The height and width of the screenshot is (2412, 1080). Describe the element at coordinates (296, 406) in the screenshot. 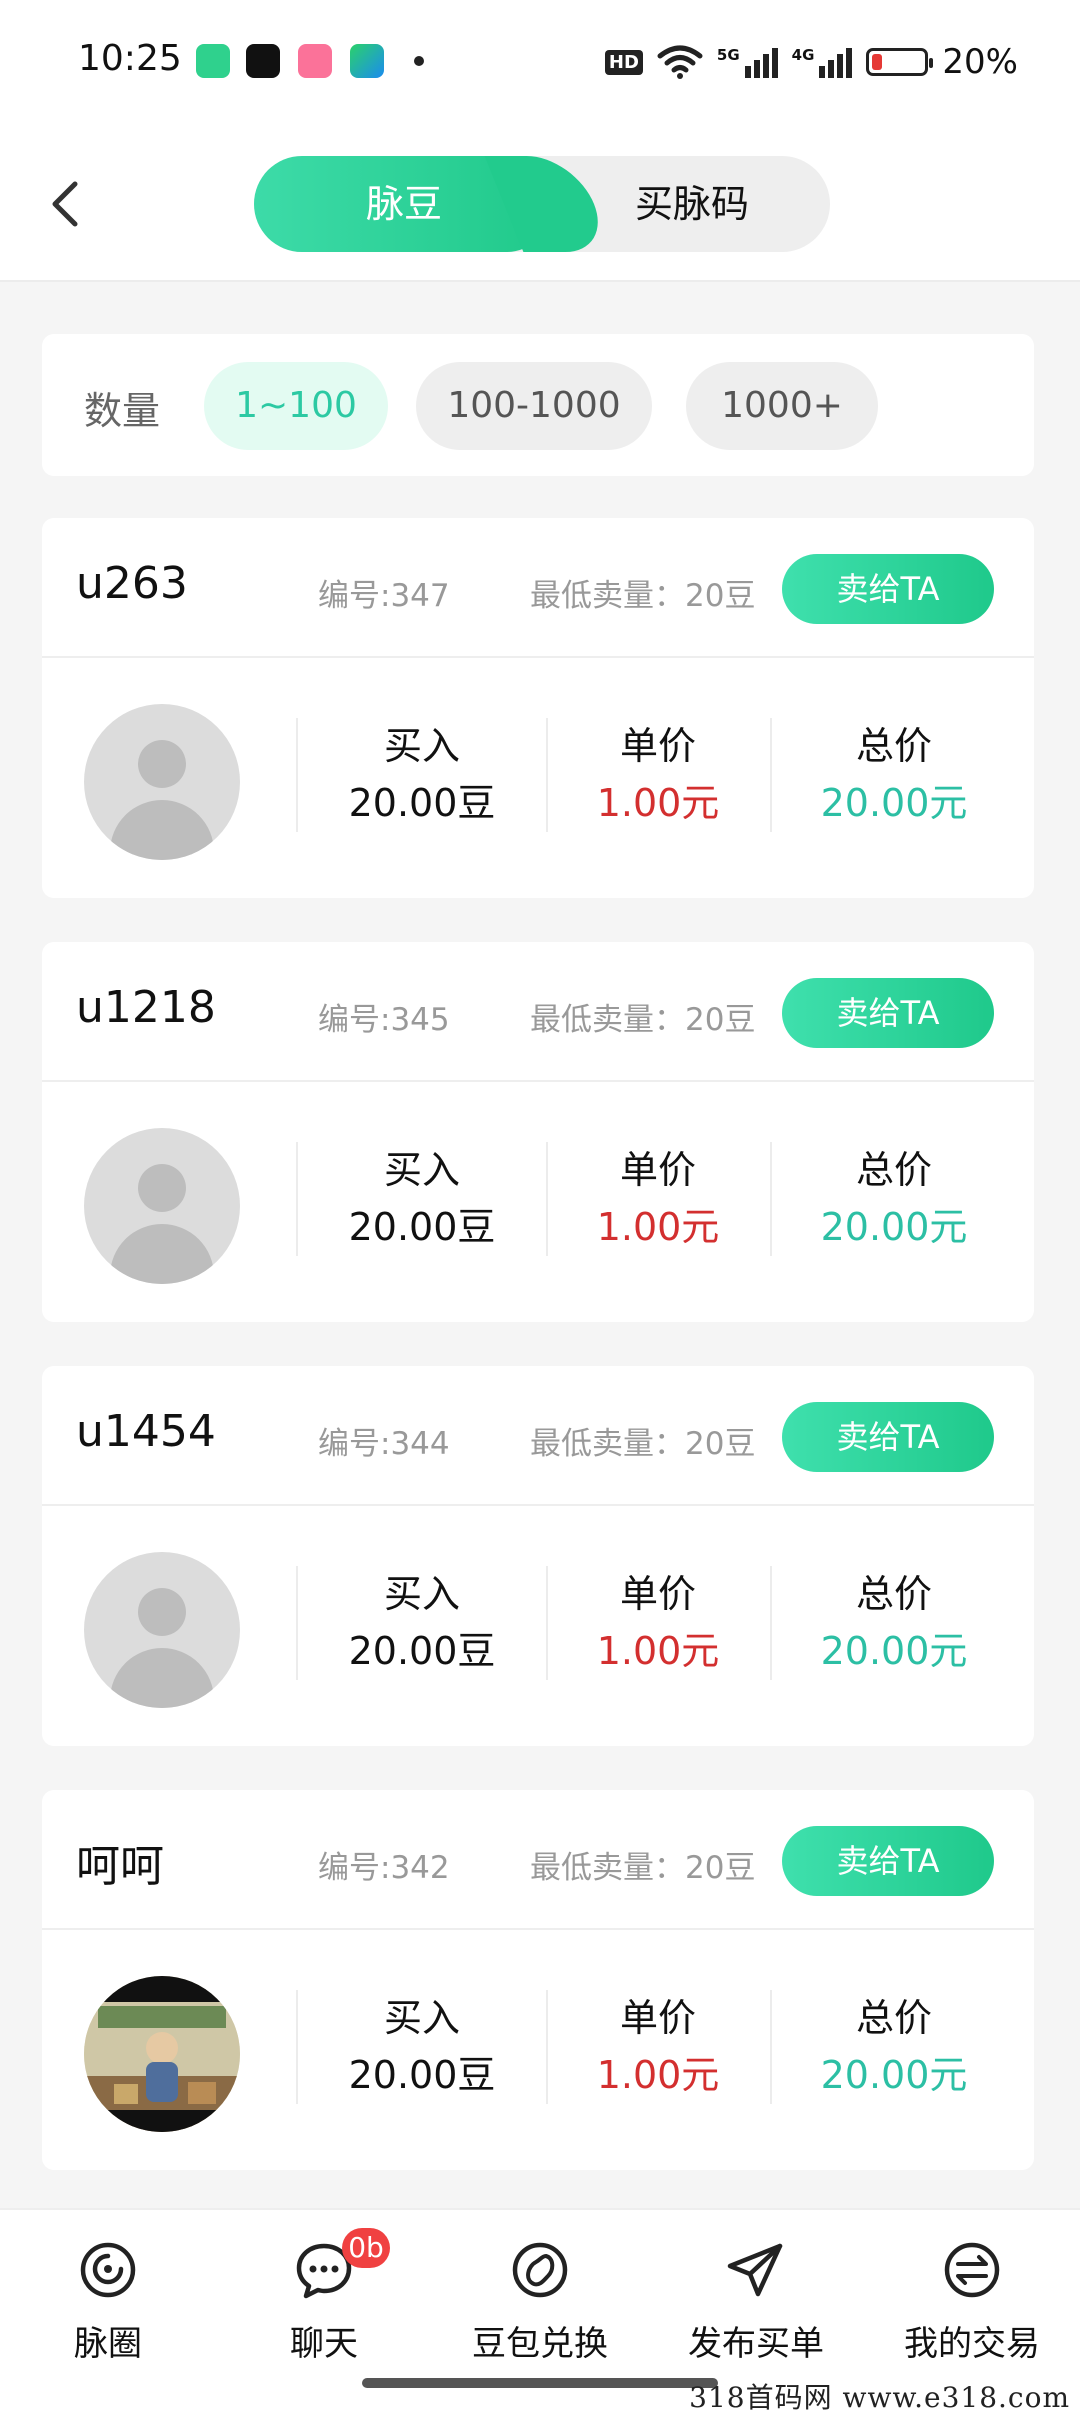

I see `filter-chip-1-100: 1~100` at that location.